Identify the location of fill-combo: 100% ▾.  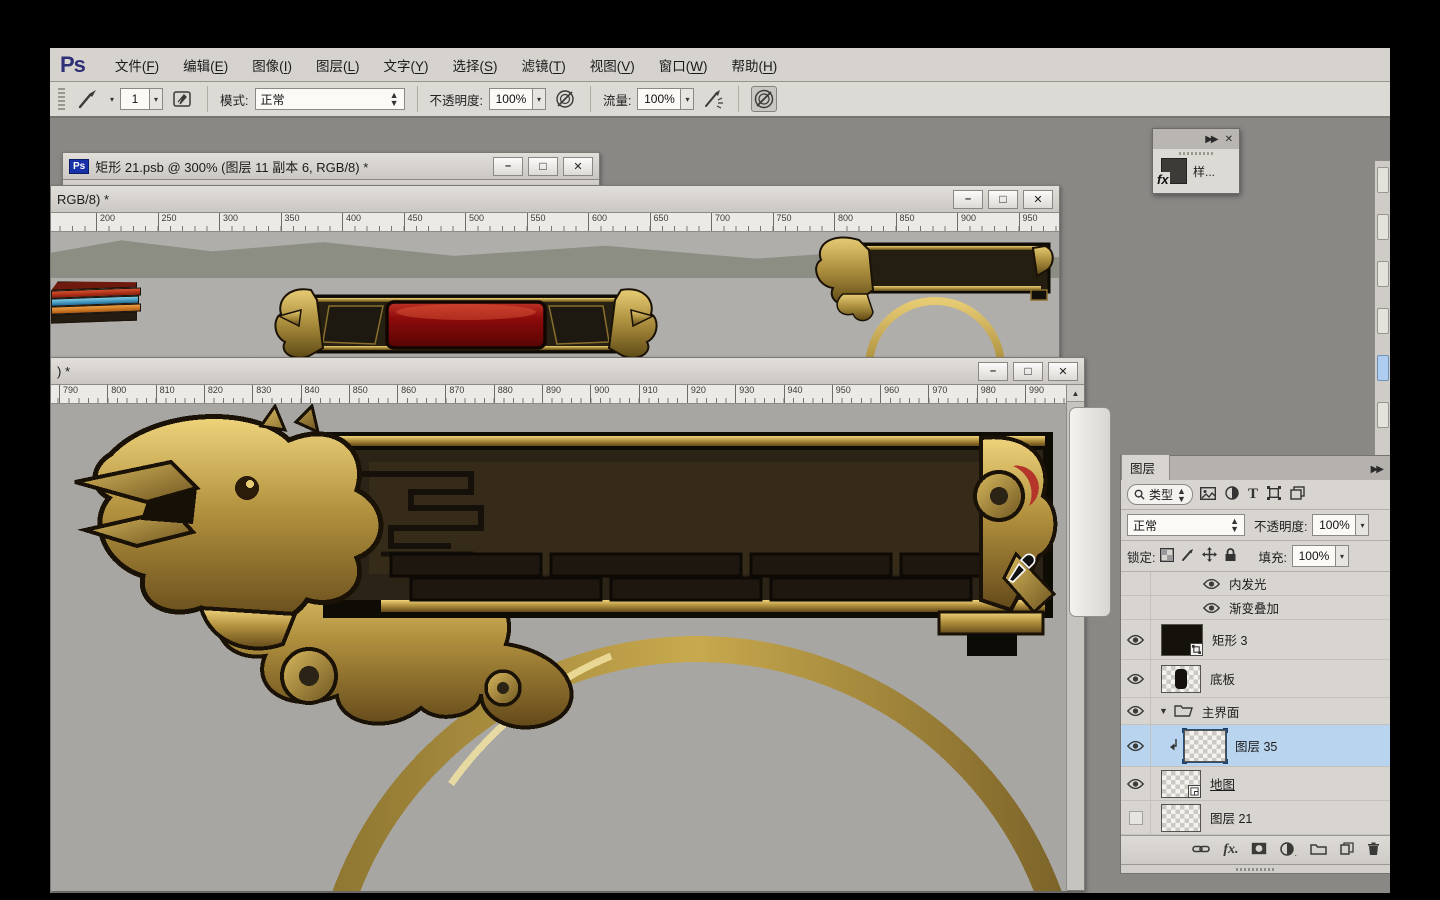
(1320, 556).